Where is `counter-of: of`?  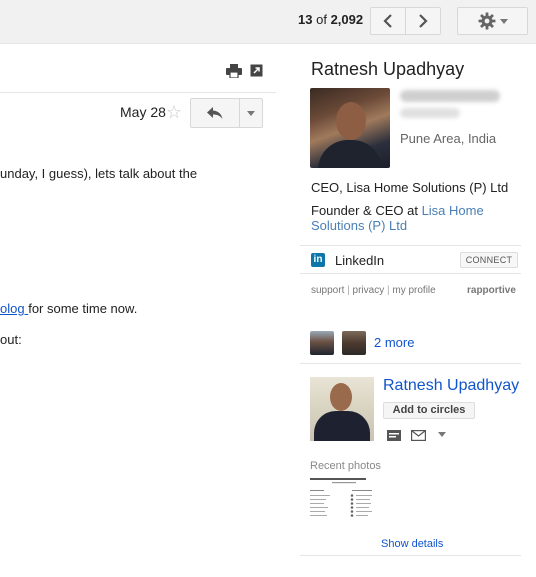 counter-of: of is located at coordinates (321, 19).